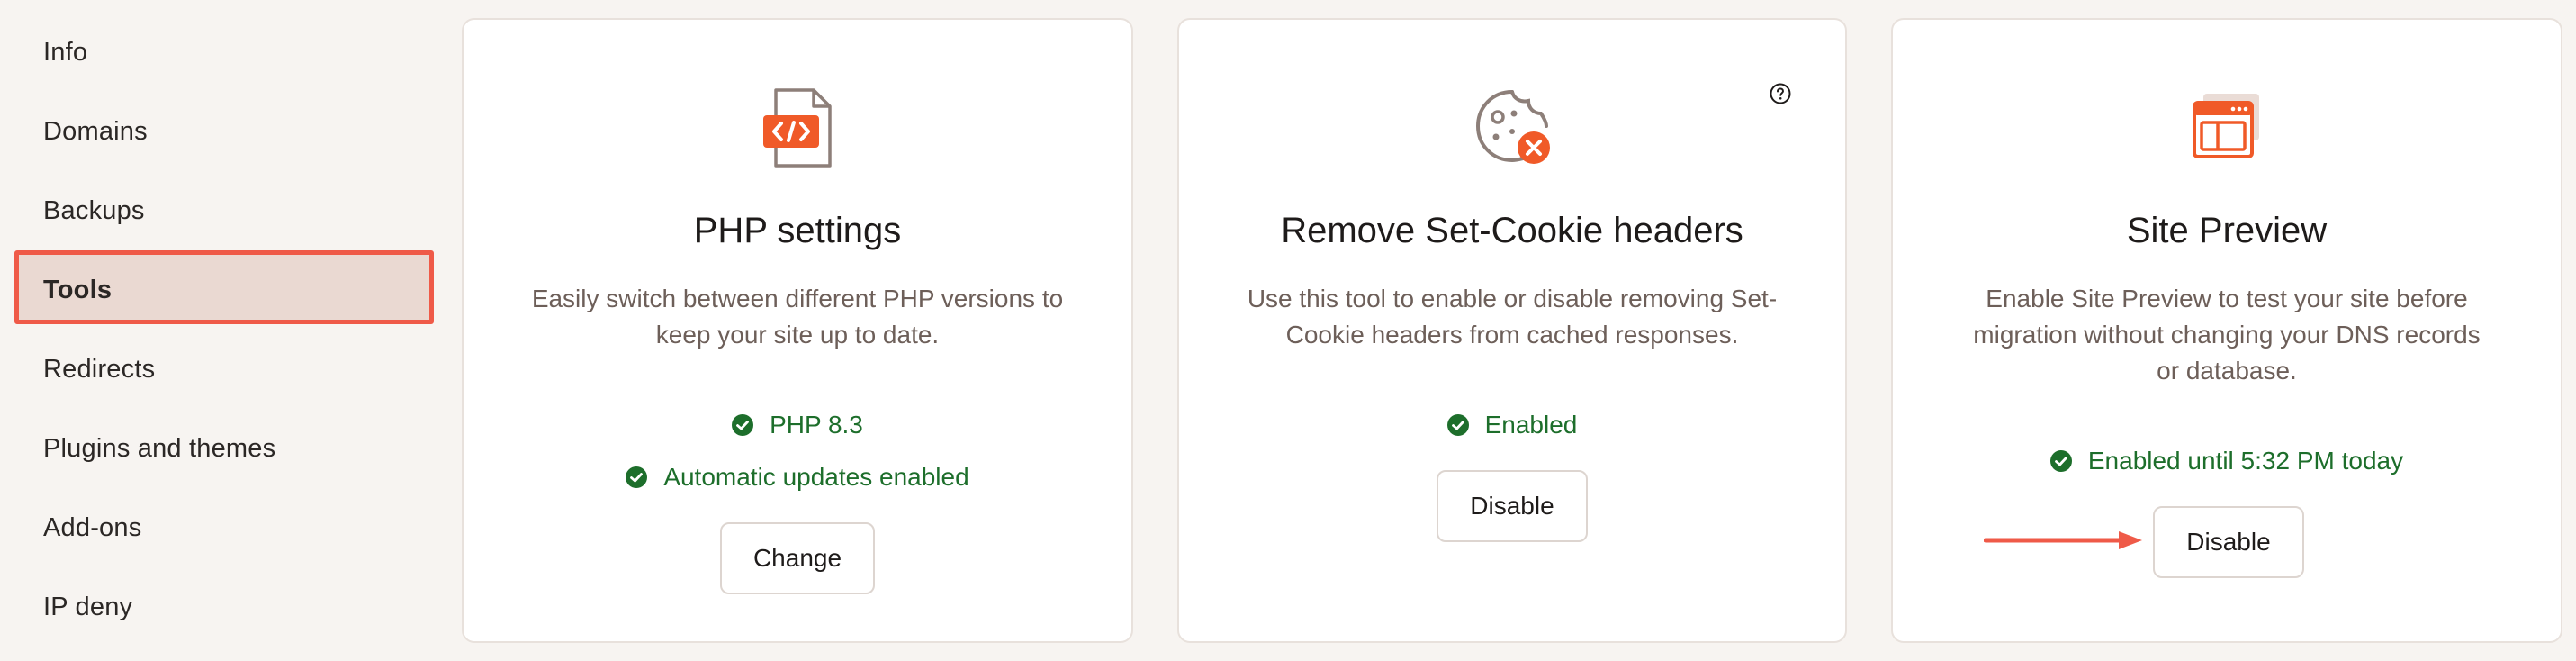 The image size is (2576, 661). I want to click on annotation-arrow-icon, so click(2063, 540).